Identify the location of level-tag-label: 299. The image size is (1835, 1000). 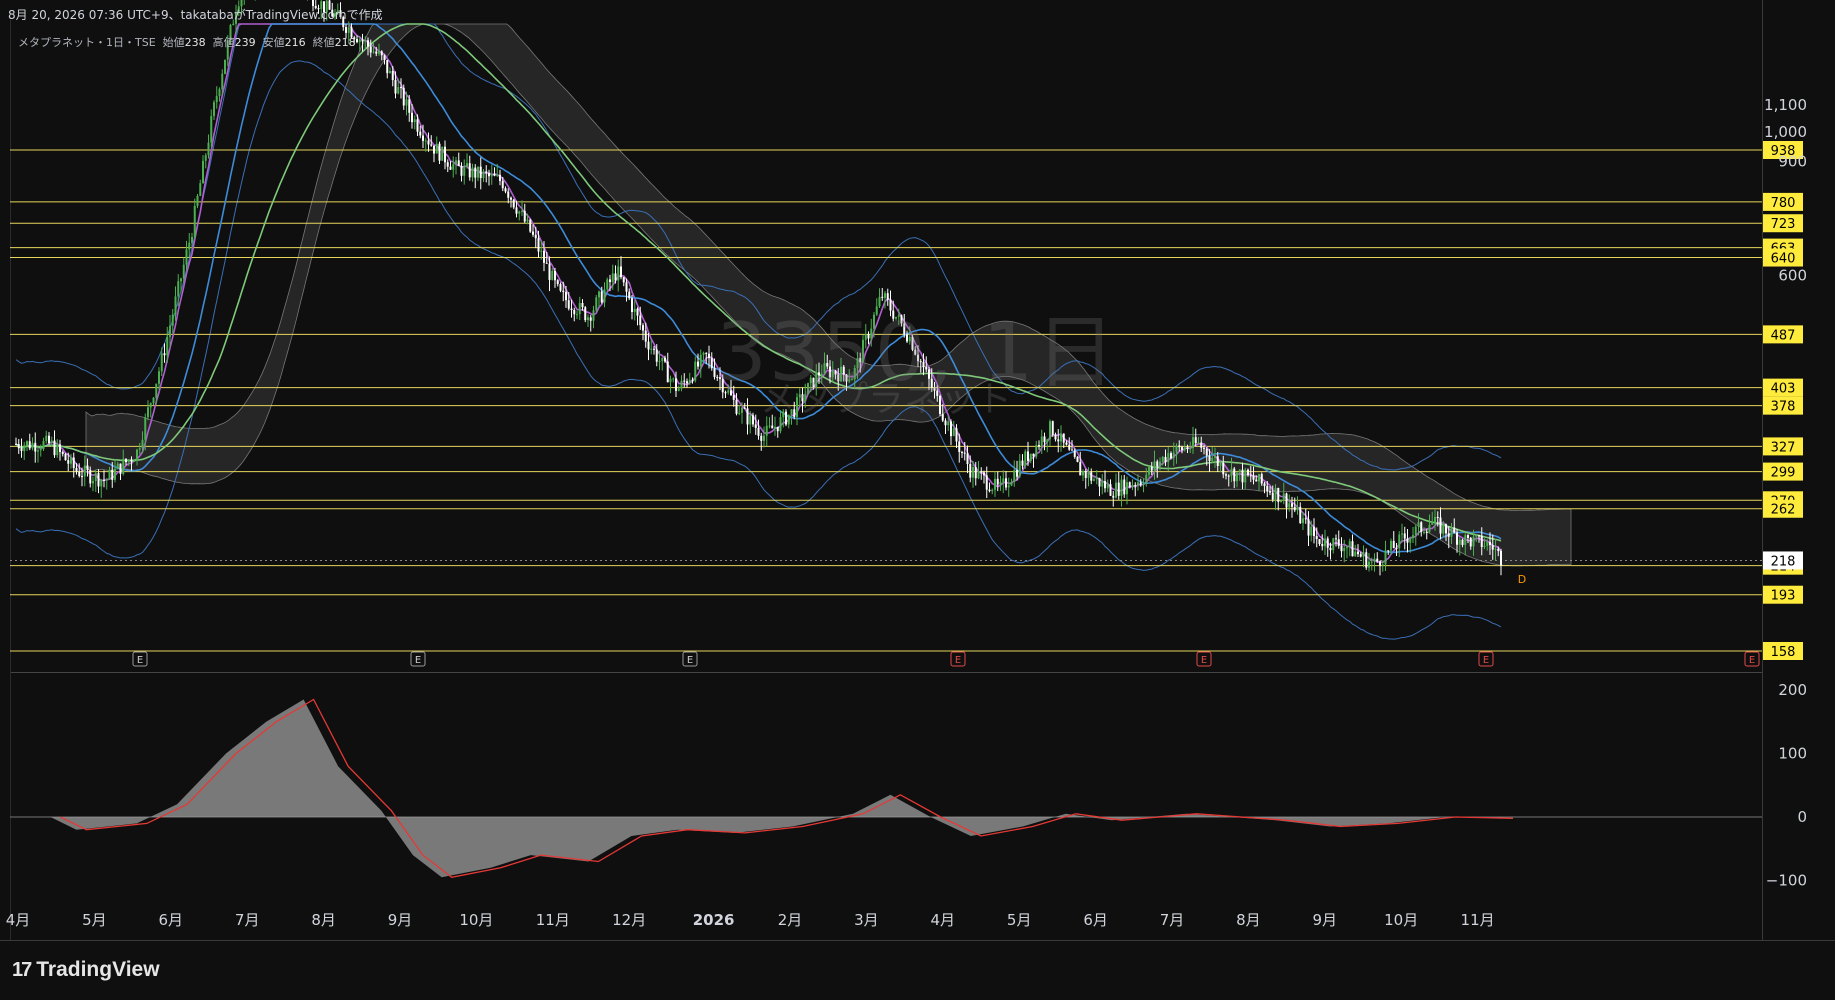
(1783, 473).